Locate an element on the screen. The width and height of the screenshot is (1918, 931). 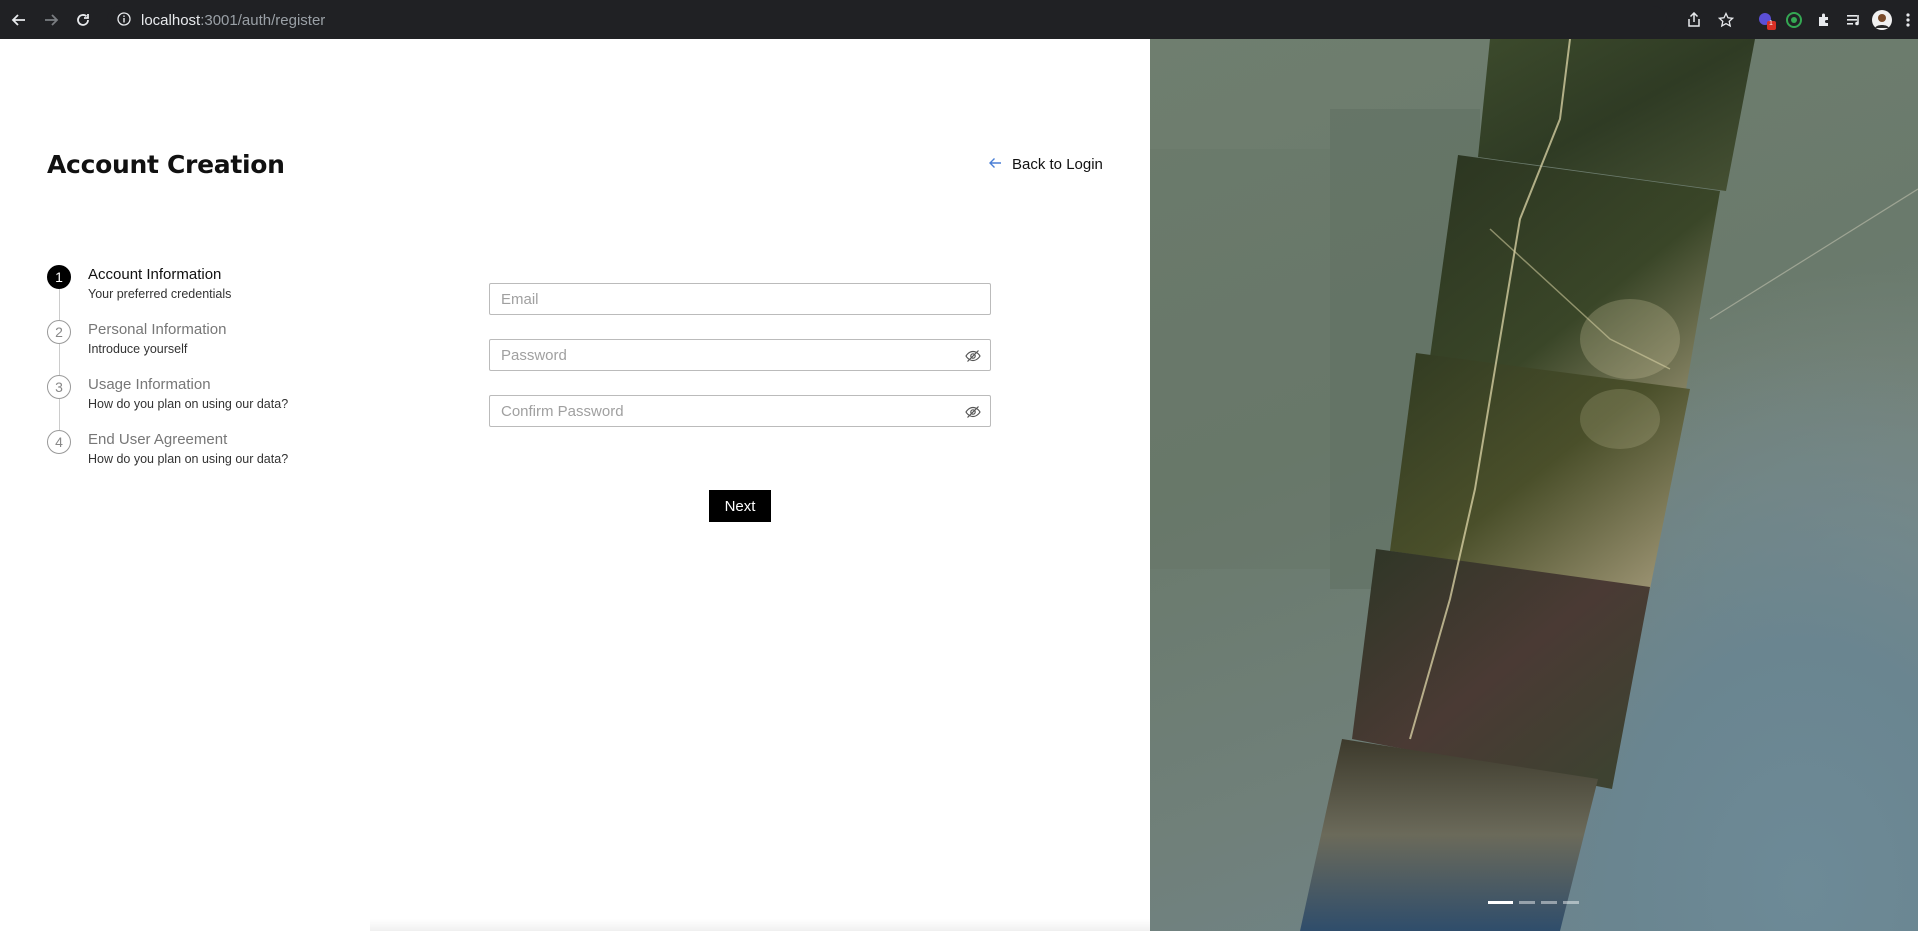
email-field-wrapper is located at coordinates (740, 299).